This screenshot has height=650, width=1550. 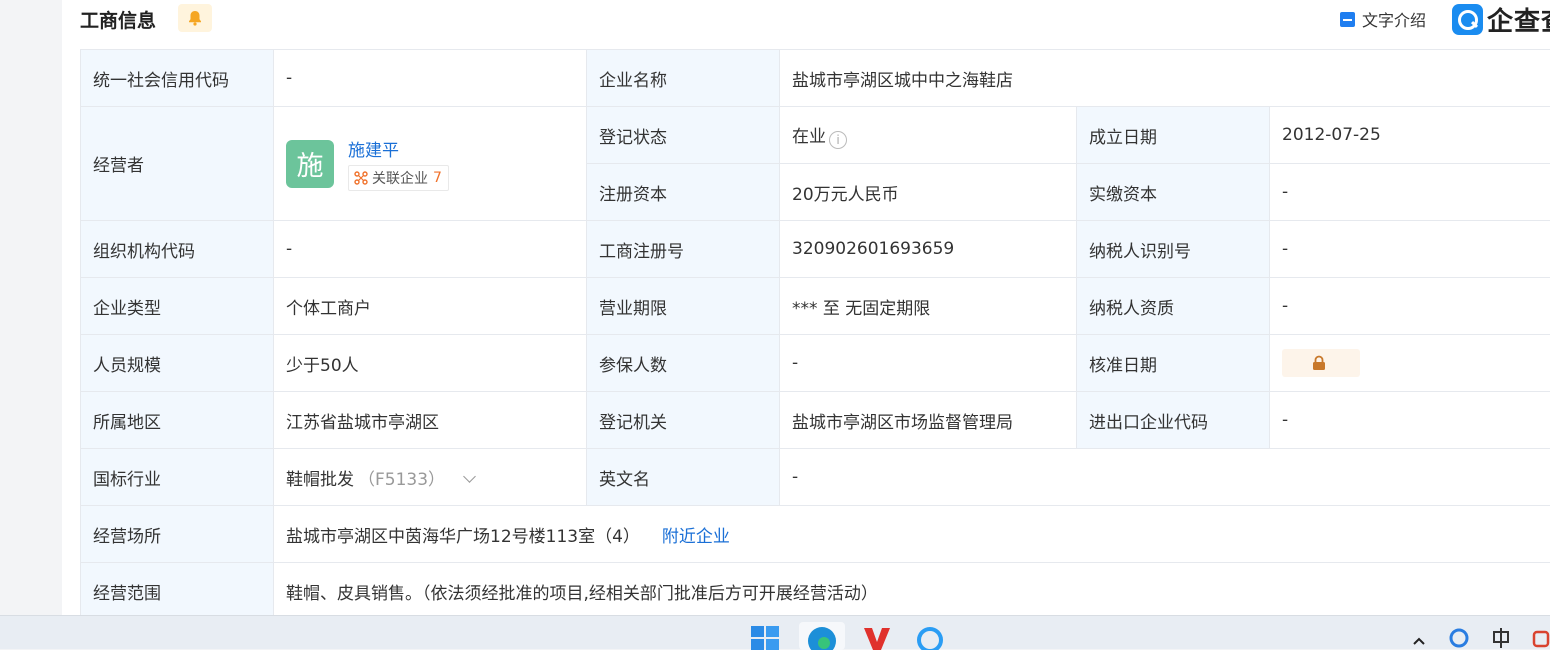 I want to click on search-app-icon, so click(x=930, y=638).